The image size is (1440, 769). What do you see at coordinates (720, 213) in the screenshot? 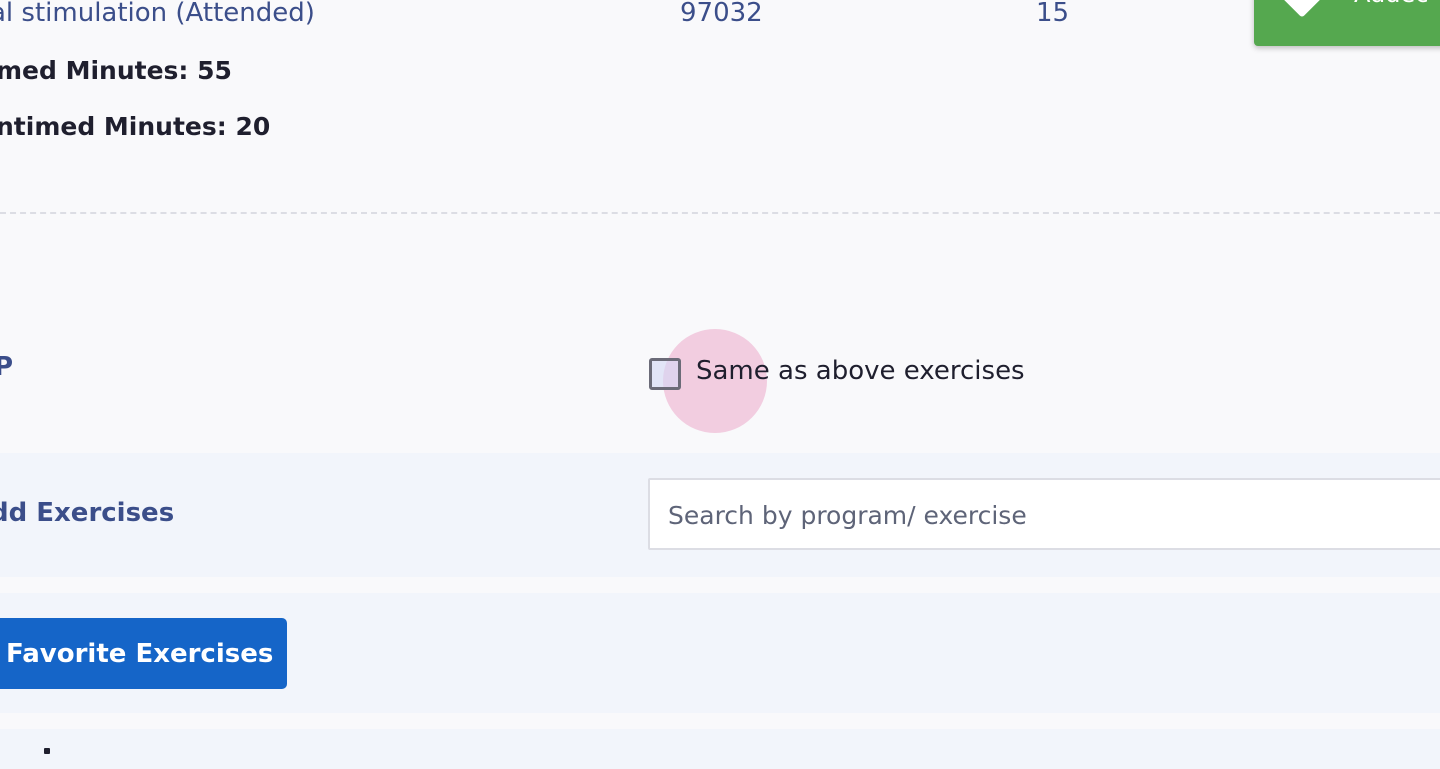
I see `section-divider` at bounding box center [720, 213].